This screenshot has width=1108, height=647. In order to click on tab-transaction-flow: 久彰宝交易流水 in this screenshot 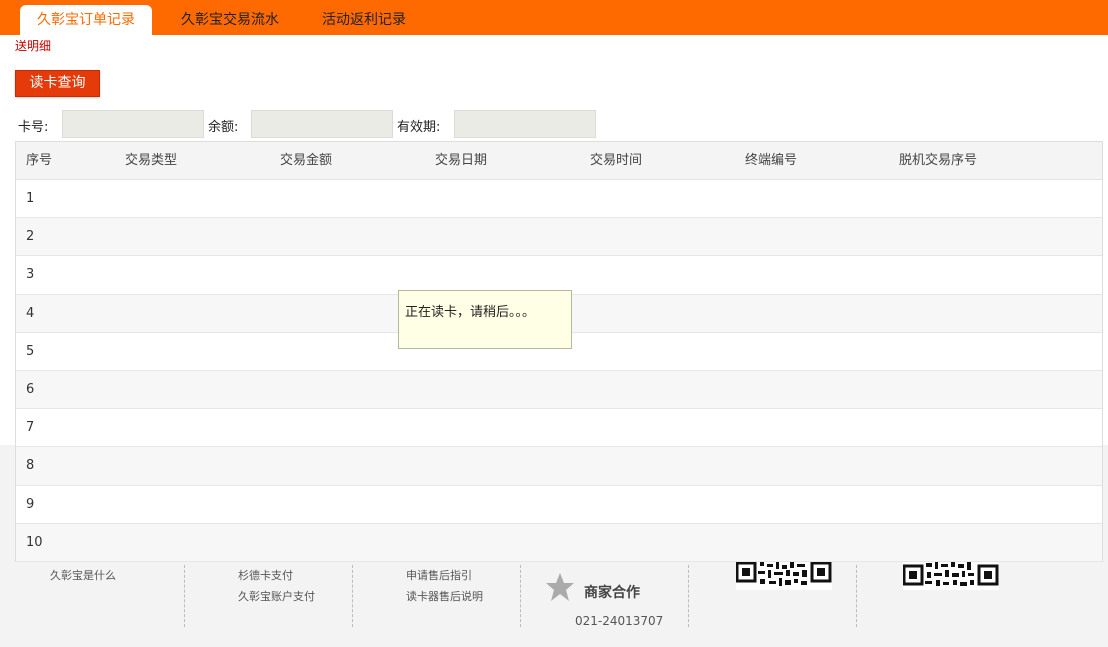, I will do `click(230, 20)`.